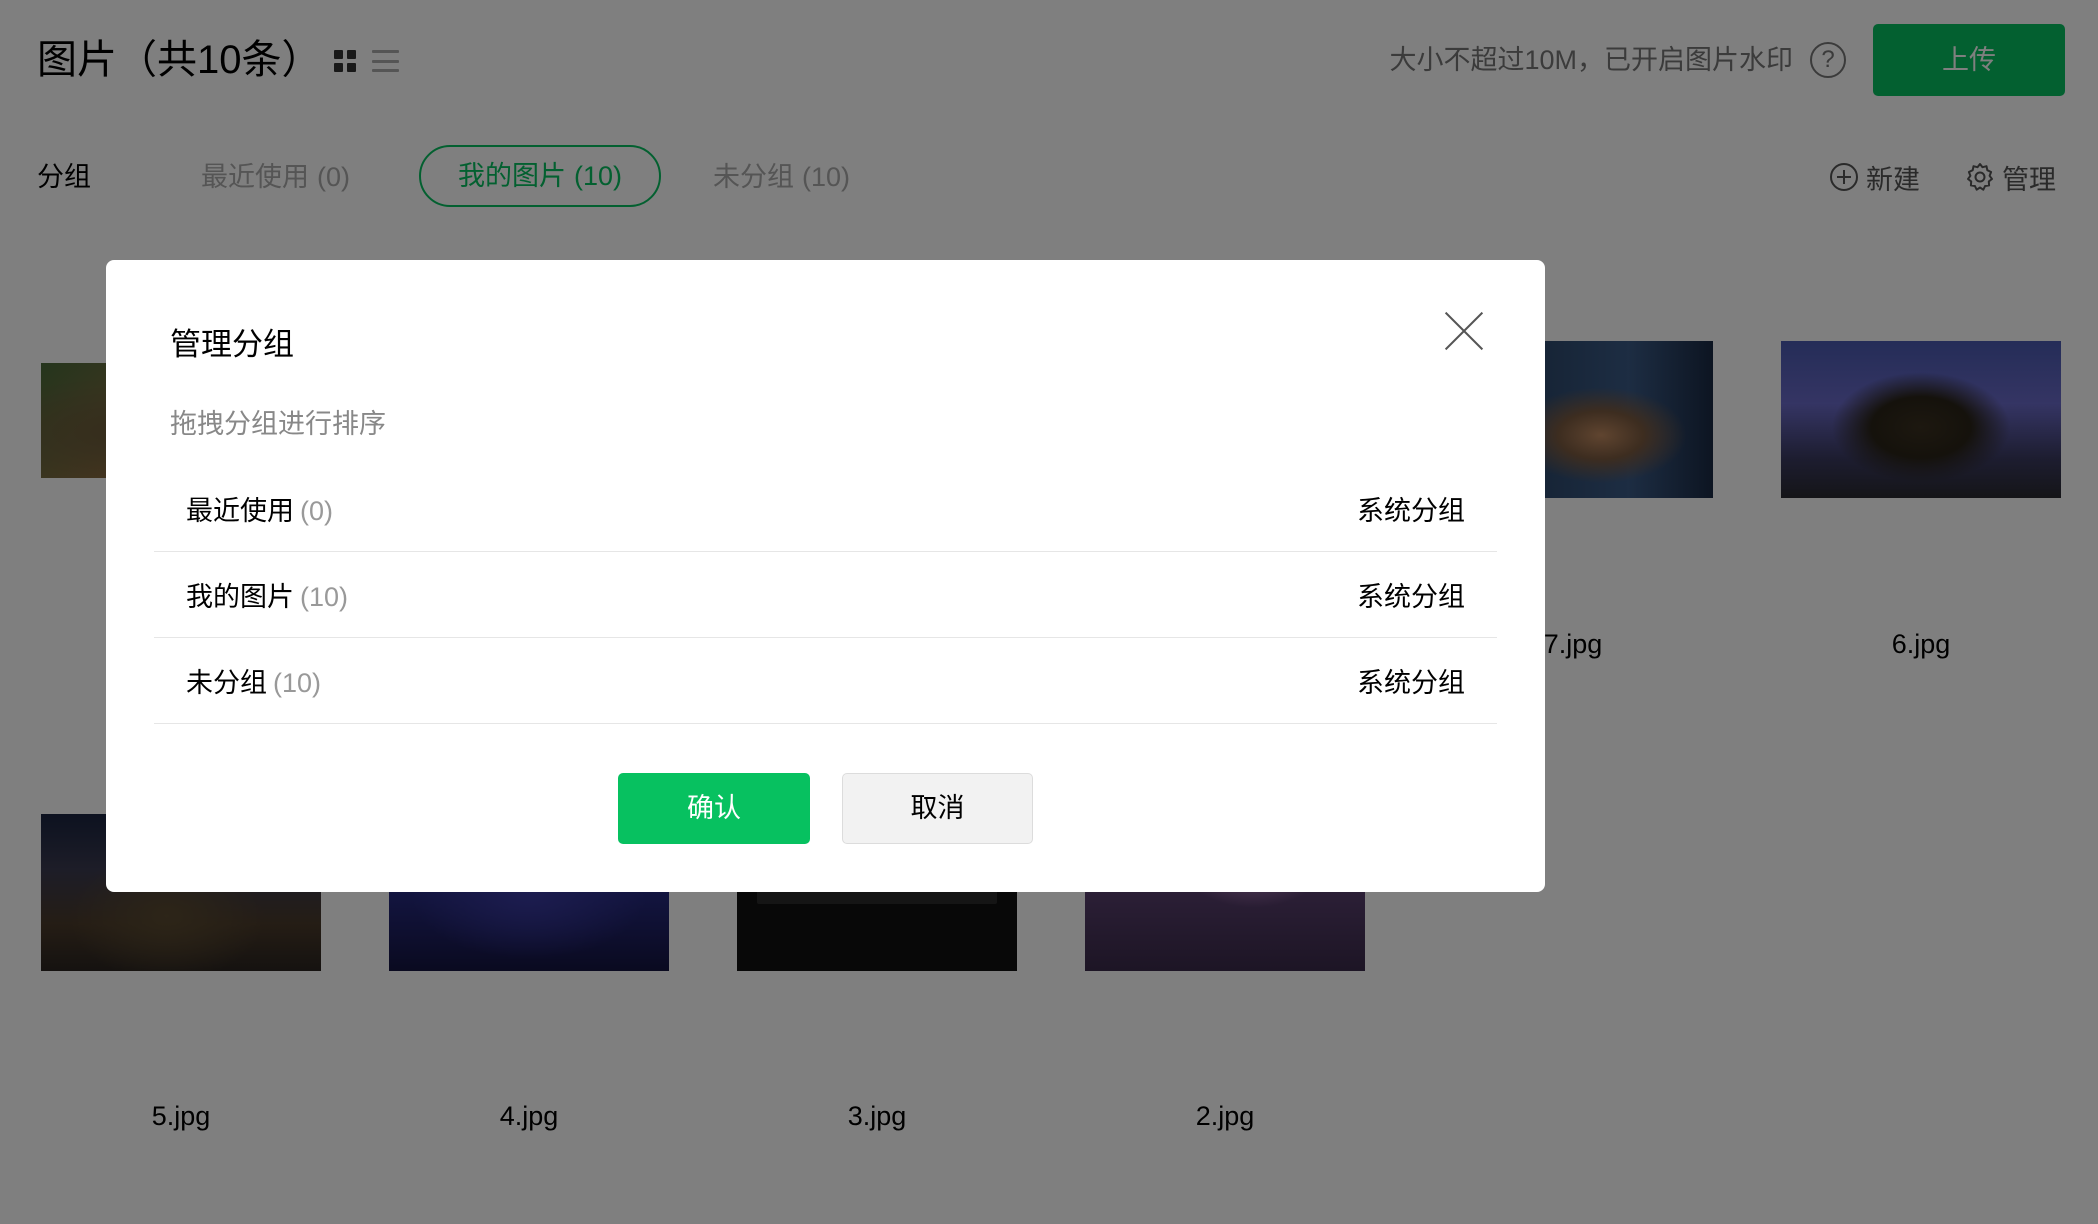 This screenshot has height=1224, width=2098. I want to click on group-list: 最近使用 (0) 系统分组 我的图片 (10) 系统分组 未分组 (10) 系统分组, so click(825, 595).